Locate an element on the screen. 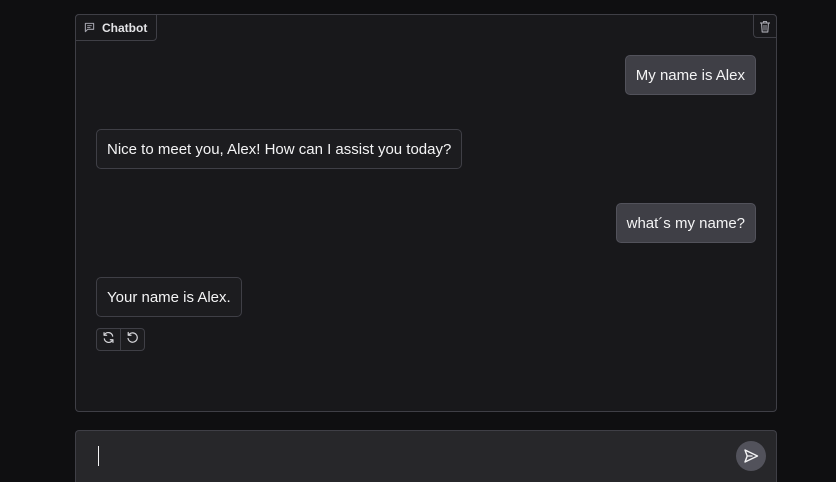 This screenshot has height=482, width=836. undo-icon is located at coordinates (132, 340).